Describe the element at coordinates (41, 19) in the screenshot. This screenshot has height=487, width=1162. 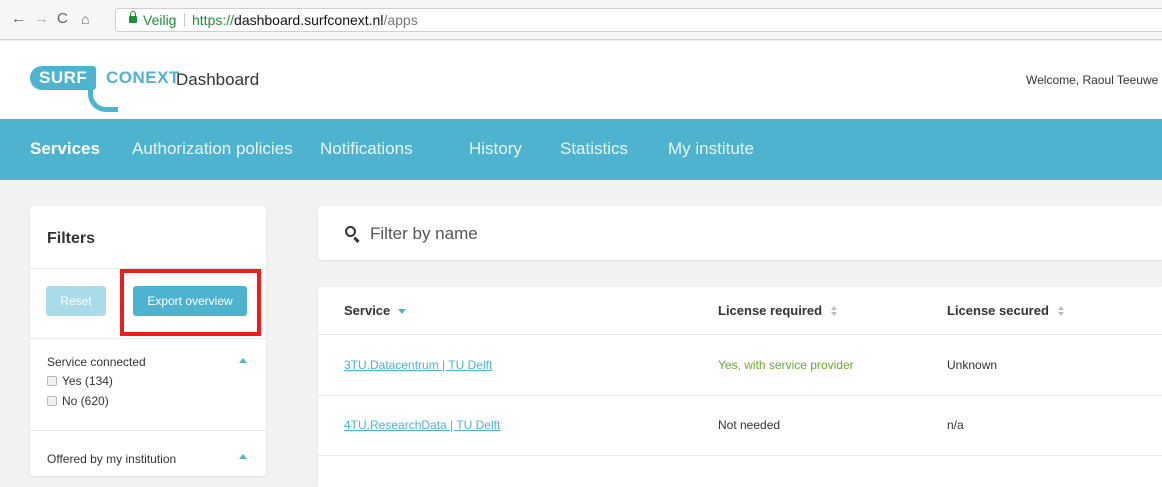
I see `forward-arrow-icon: →` at that location.